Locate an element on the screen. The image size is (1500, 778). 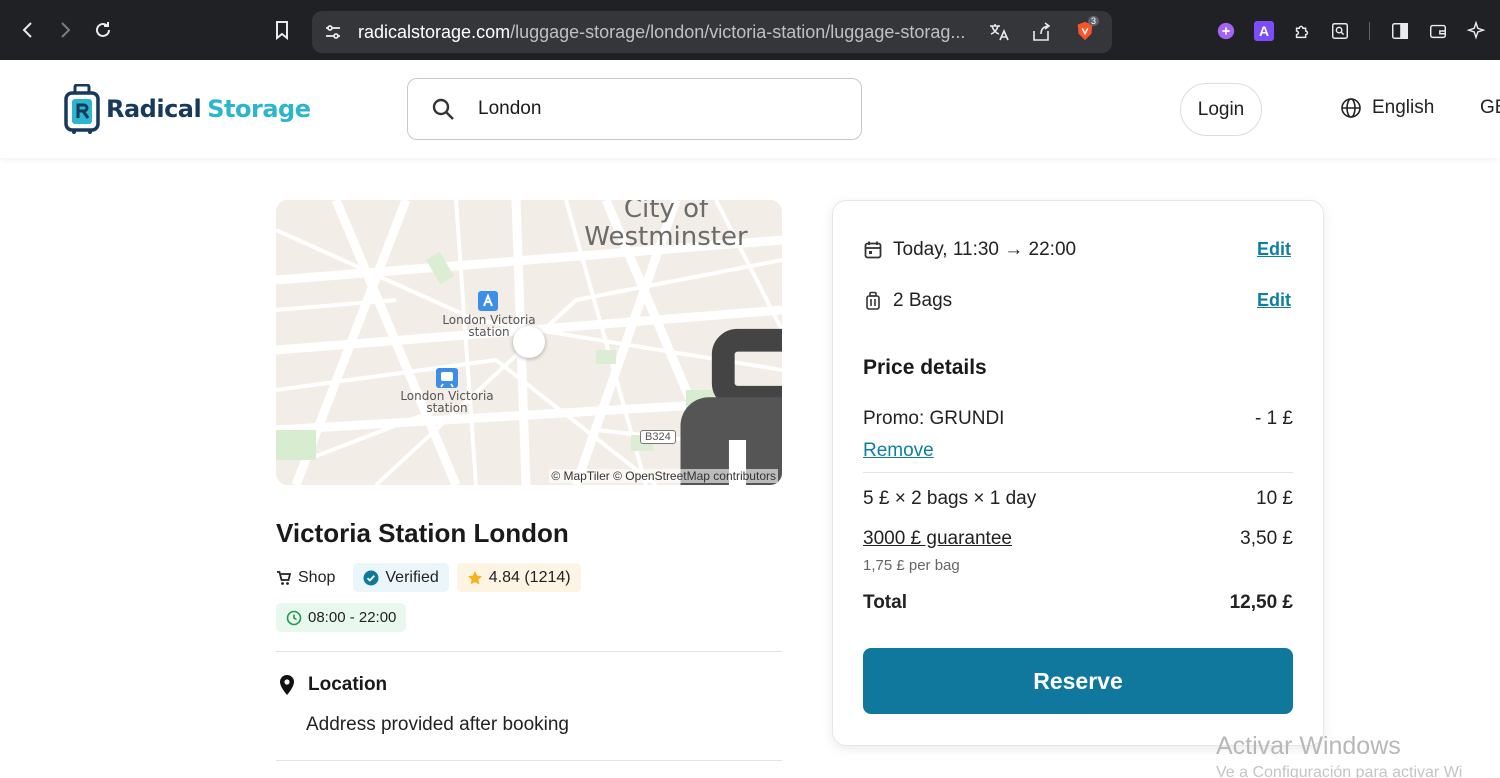
promo-label: Promo: GRUNDI is located at coordinates (934, 418).